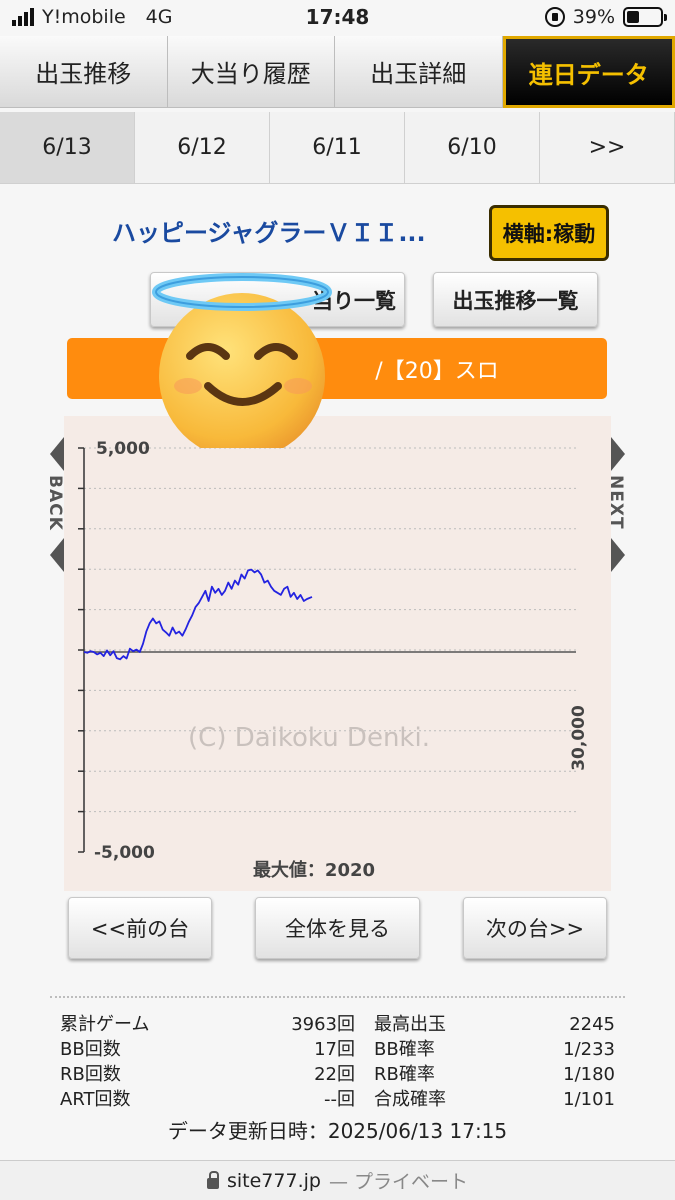 The image size is (675, 1200). Describe the element at coordinates (549, 233) in the screenshot. I see `axis-toggle-button: 横軸:稼動` at that location.